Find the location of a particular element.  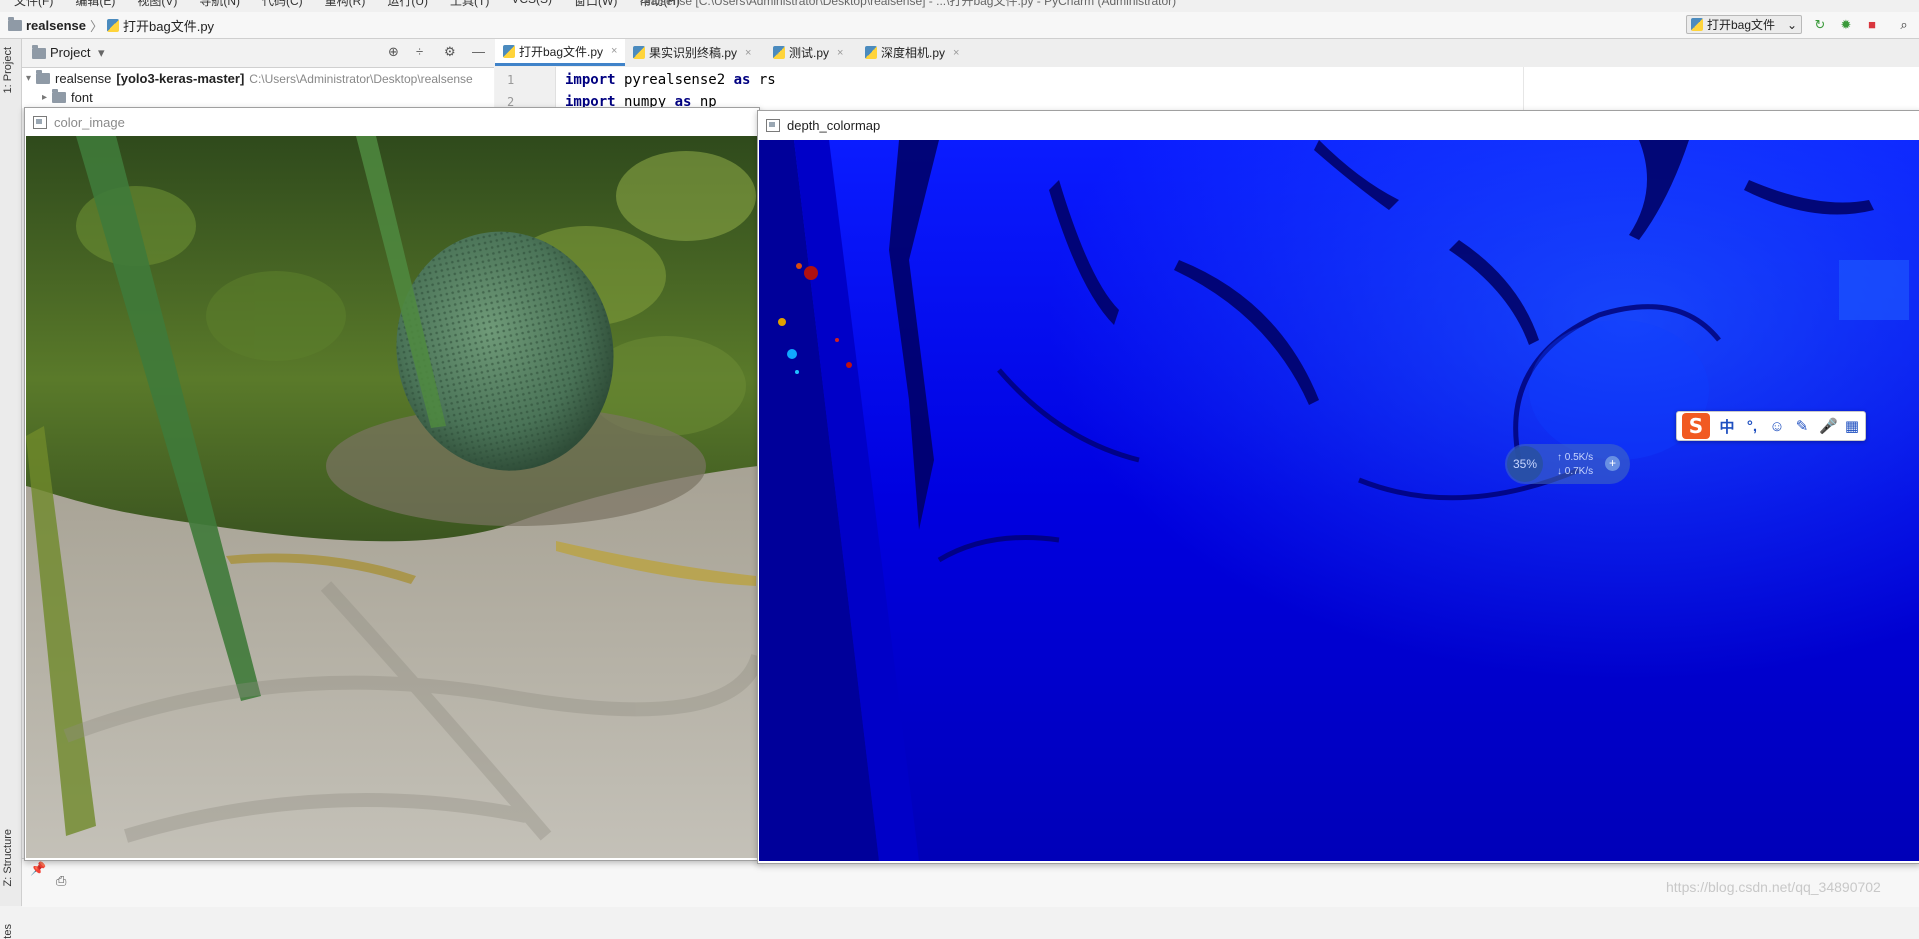

tree-root-name: realsense is located at coordinates (83, 78).